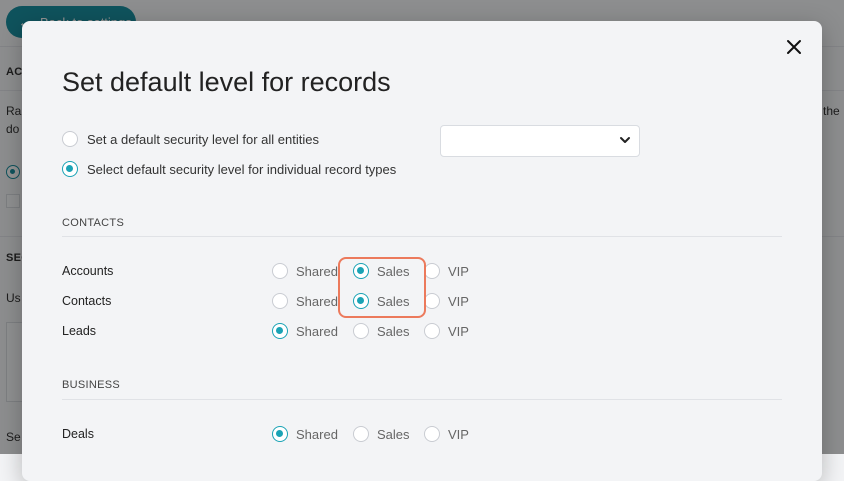 The height and width of the screenshot is (481, 844). I want to click on radio-individual-types, so click(70, 169).